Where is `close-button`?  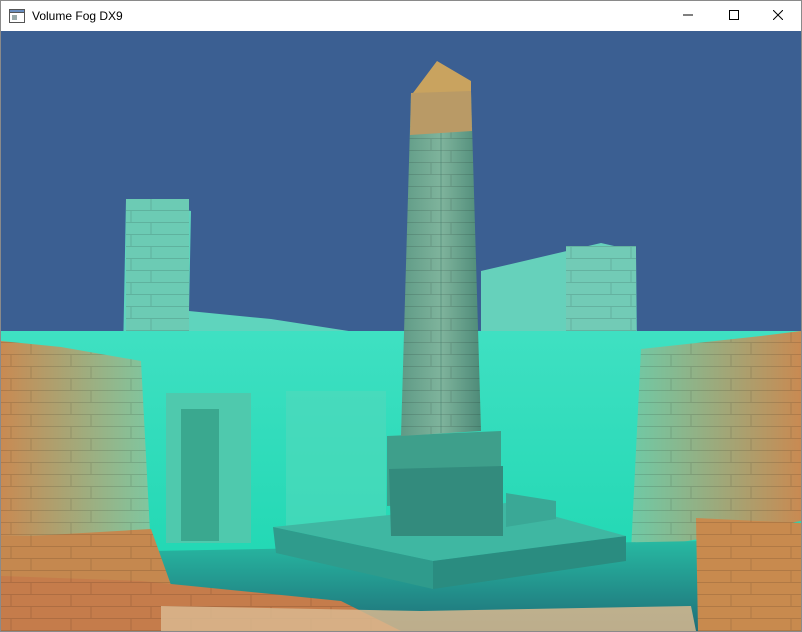 close-button is located at coordinates (778, 16).